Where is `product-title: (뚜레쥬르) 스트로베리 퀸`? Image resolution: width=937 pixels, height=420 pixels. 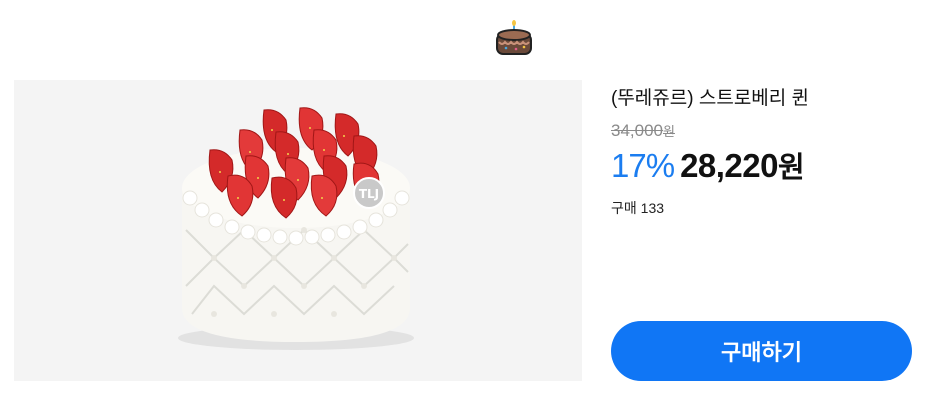 product-title: (뚜레쥬르) 스트로베리 퀸 is located at coordinates (710, 96).